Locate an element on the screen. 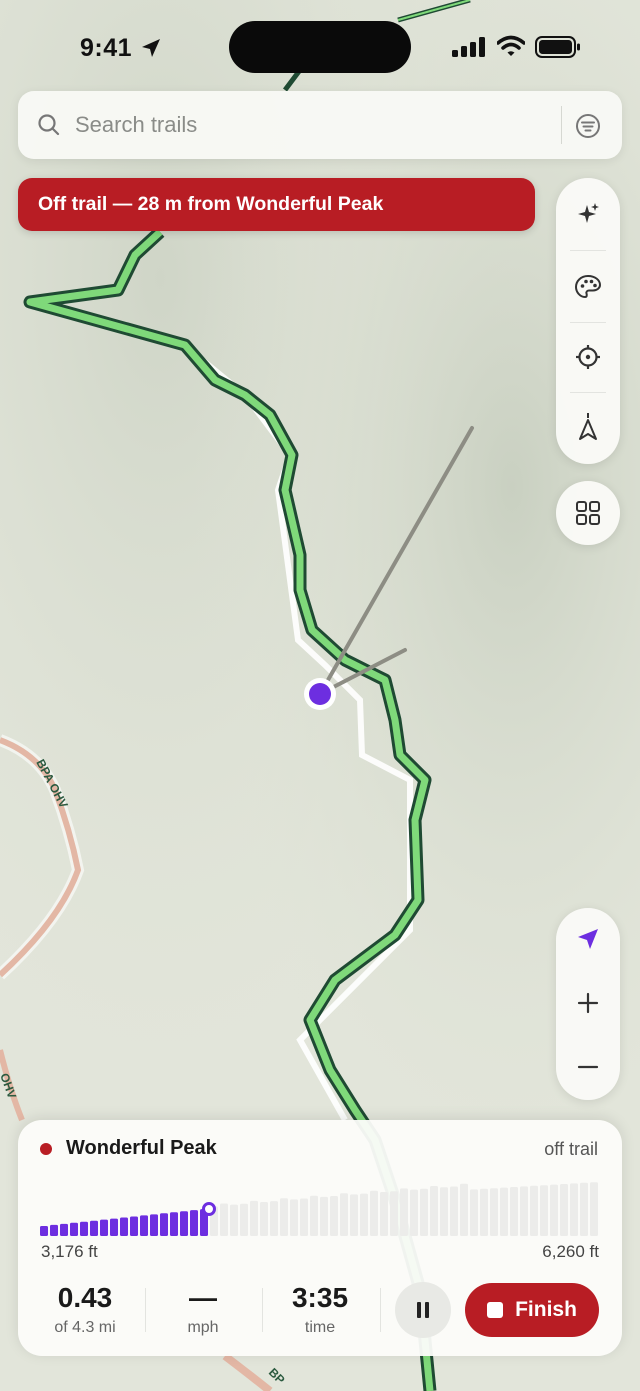 The height and width of the screenshot is (1391, 640). compass-button is located at coordinates (588, 427).